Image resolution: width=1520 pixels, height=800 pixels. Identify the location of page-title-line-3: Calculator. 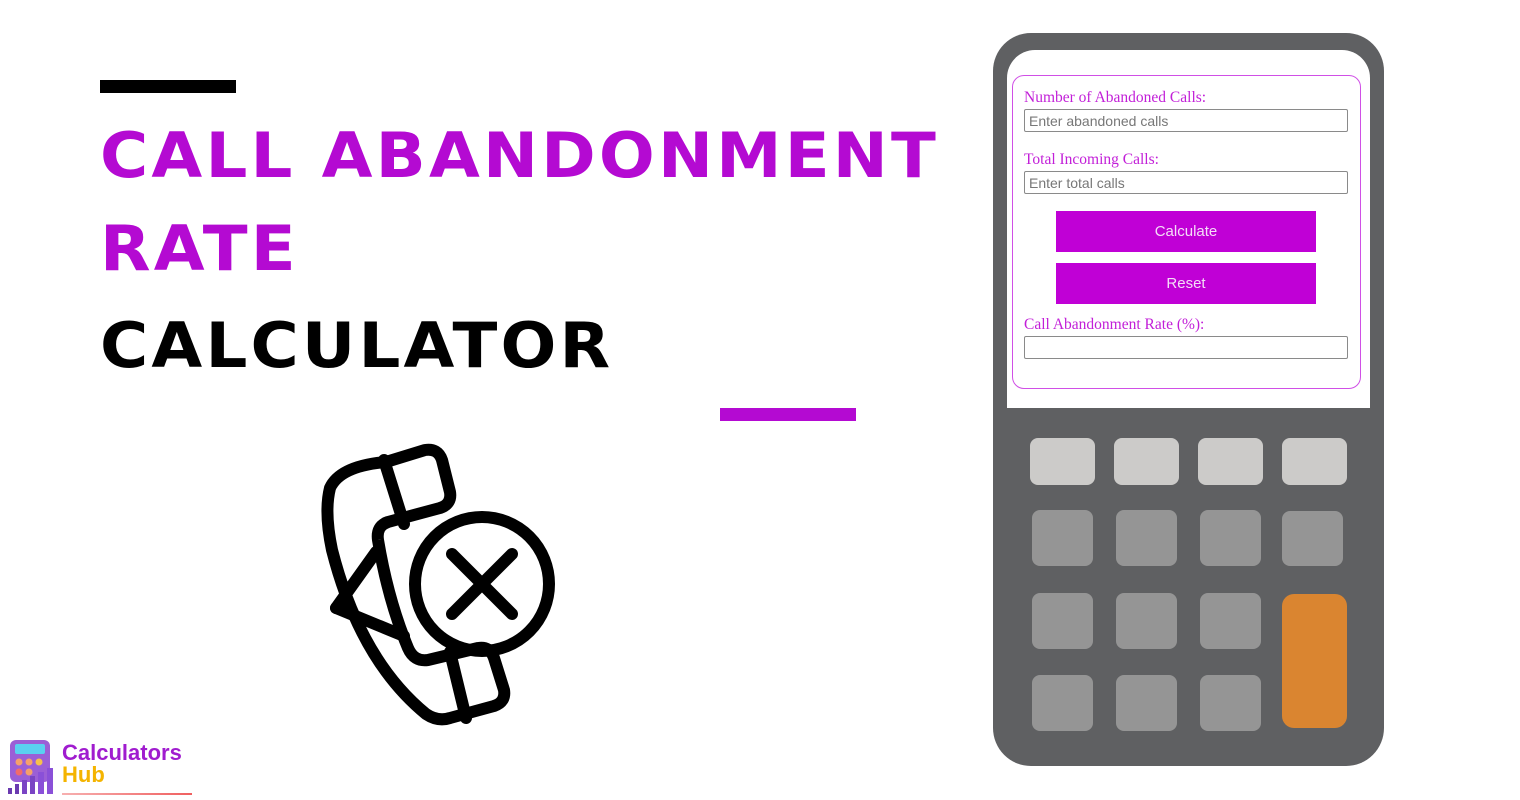
(357, 345).